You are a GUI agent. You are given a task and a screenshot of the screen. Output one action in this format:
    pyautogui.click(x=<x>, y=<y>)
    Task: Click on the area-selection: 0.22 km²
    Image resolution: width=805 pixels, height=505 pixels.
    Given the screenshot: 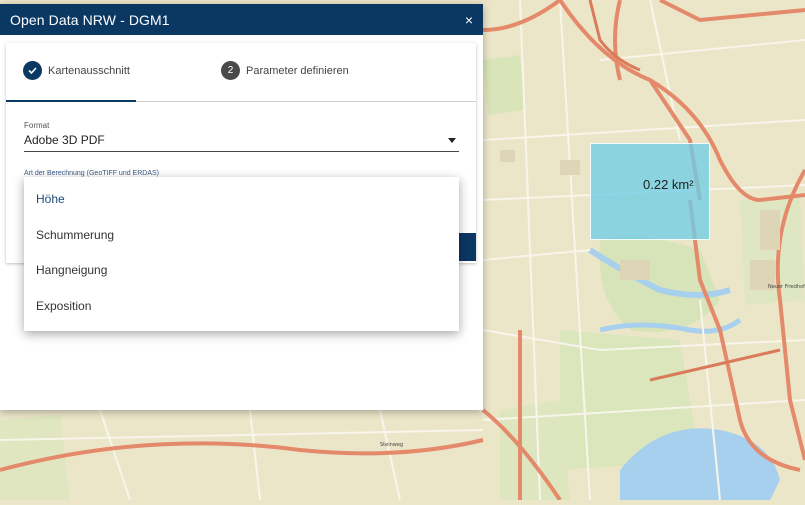 What is the action you would take?
    pyautogui.click(x=650, y=191)
    